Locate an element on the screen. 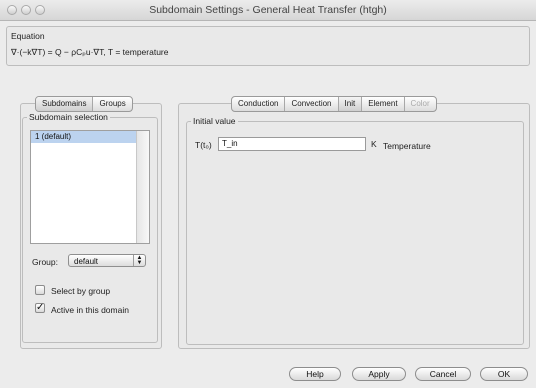  description-label: Temperature is located at coordinates (407, 146).